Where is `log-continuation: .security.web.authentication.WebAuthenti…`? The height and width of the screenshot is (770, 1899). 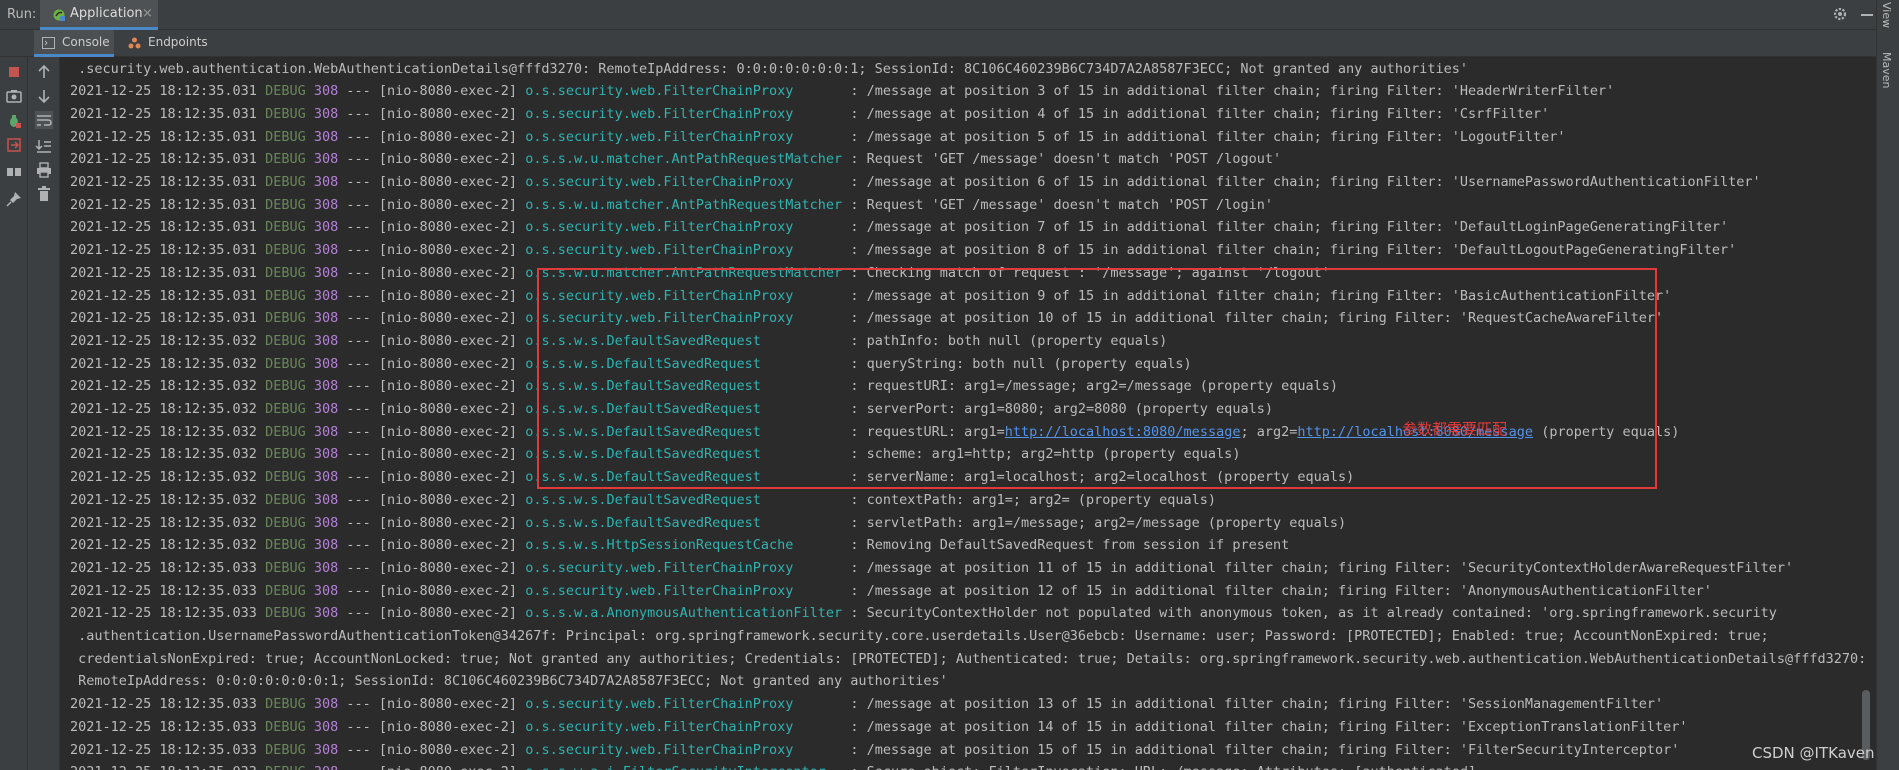 log-continuation: .security.web.authentication.WebAuthenti… is located at coordinates (769, 68).